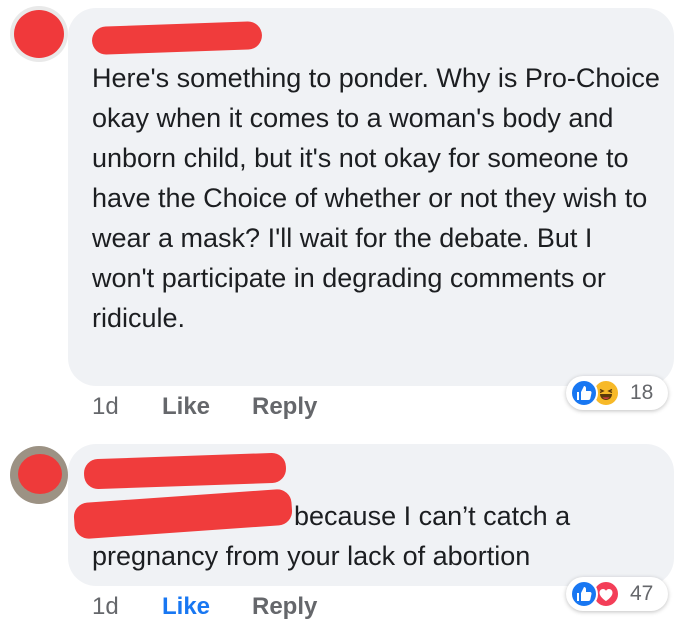 The height and width of the screenshot is (634, 700). What do you see at coordinates (642, 392) in the screenshot?
I see `reaction-count: 18` at bounding box center [642, 392].